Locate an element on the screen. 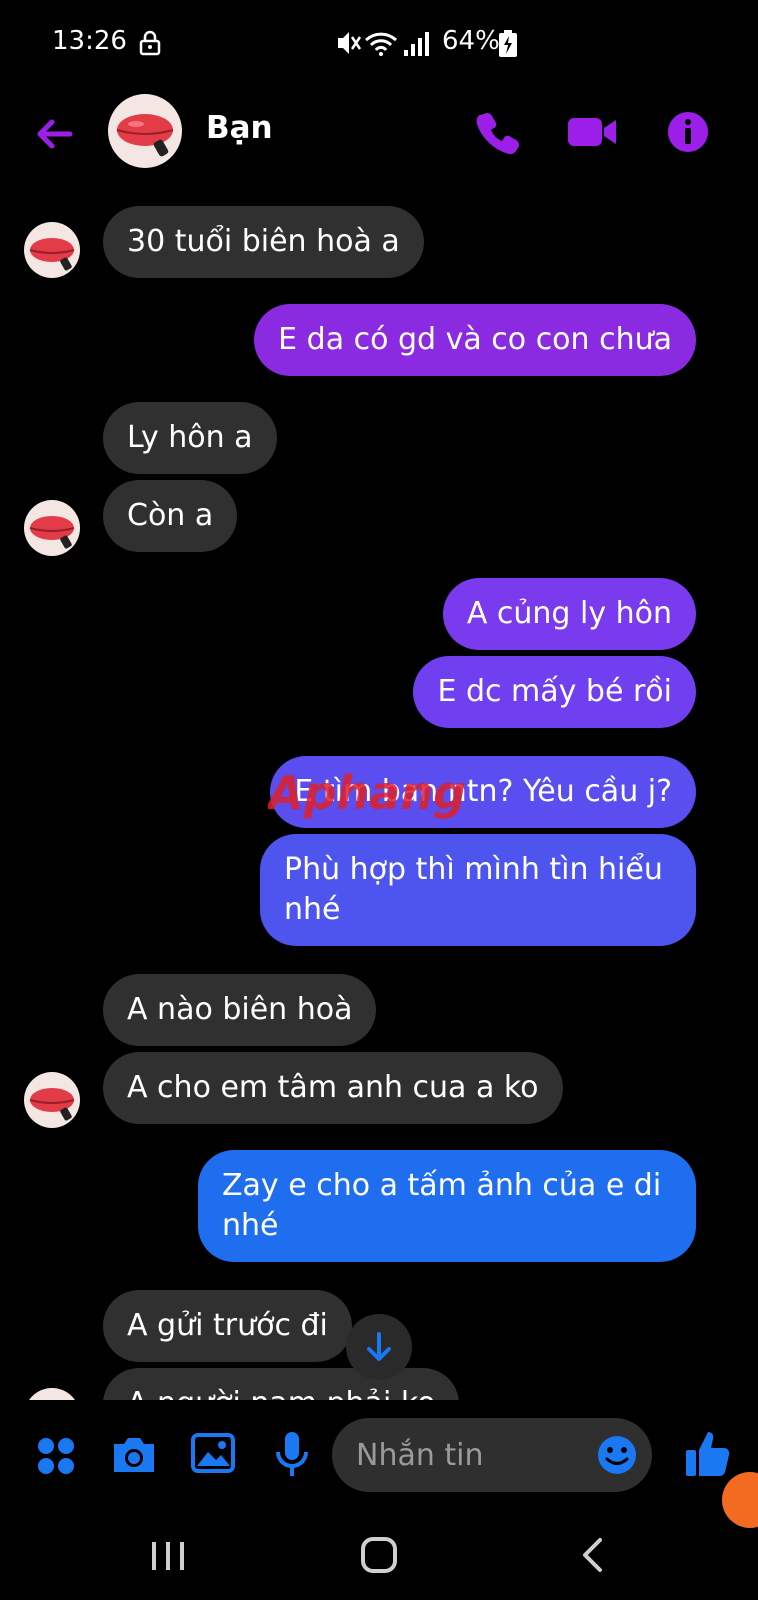 The height and width of the screenshot is (1600, 758). status-time: 13:26 is located at coordinates (89, 41).